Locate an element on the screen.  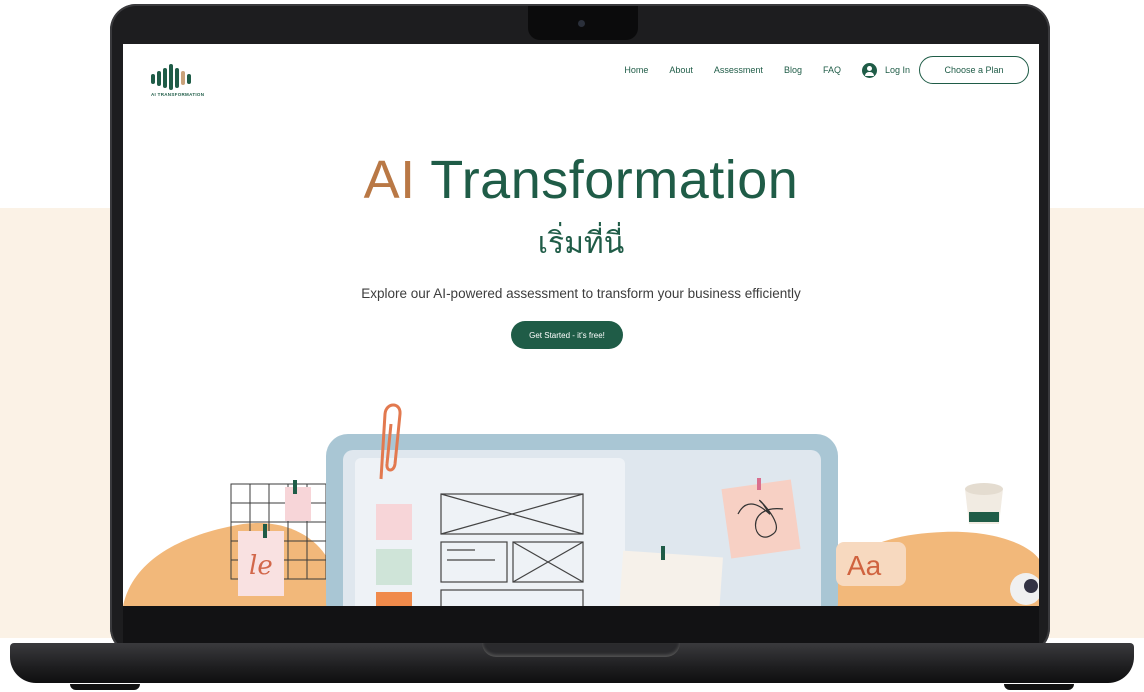
nav-blog: Blog is located at coordinates (793, 70).